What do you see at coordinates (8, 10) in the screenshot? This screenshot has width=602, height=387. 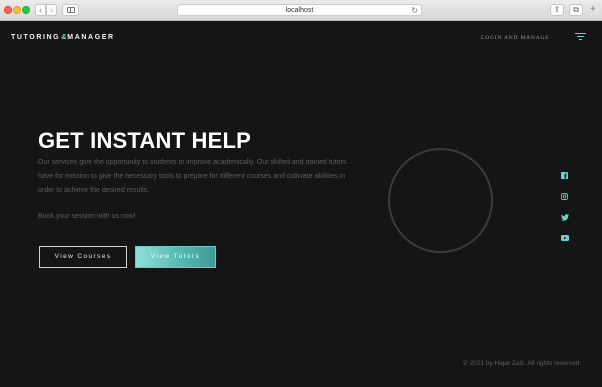 I see `close-window-button` at bounding box center [8, 10].